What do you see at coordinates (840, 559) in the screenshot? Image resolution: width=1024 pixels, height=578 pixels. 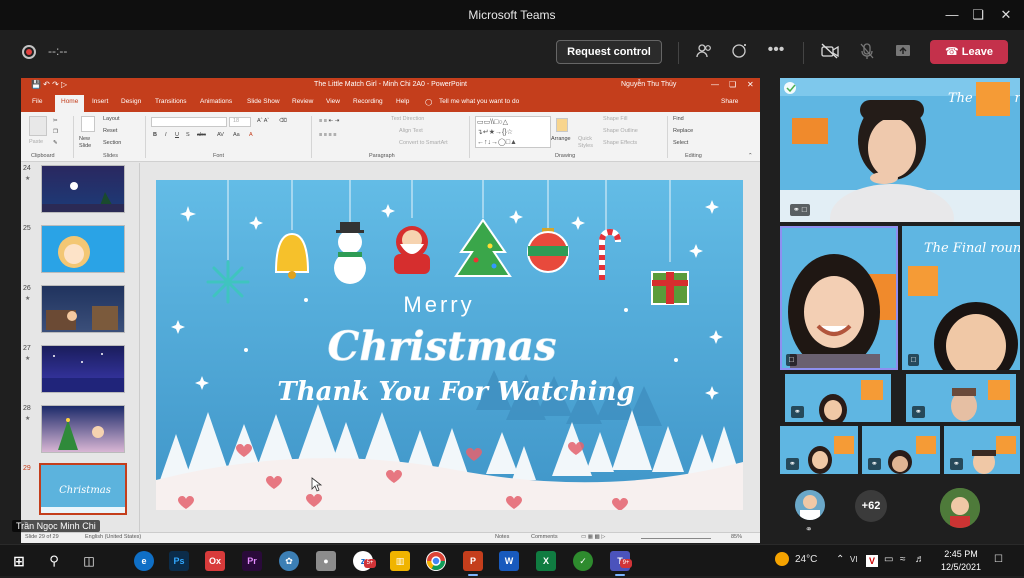 I see `show-hidden-icons-chevron-icon: ⌃` at bounding box center [840, 559].